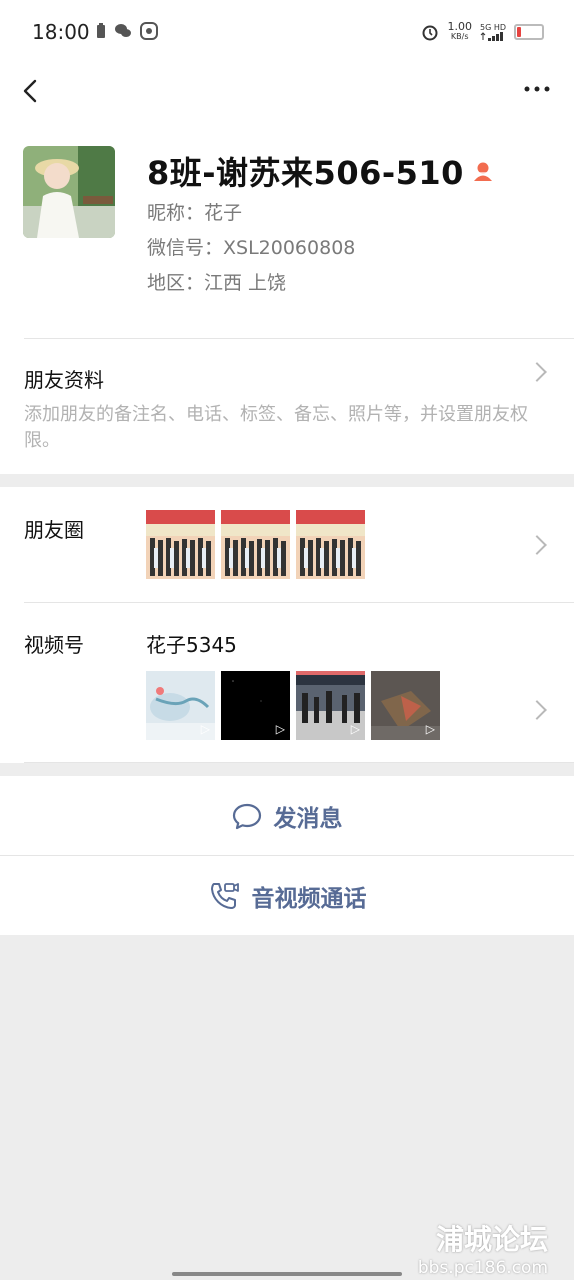 Image resolution: width=574 pixels, height=1280 pixels. I want to click on channels-label: 视频号, so click(54, 645).